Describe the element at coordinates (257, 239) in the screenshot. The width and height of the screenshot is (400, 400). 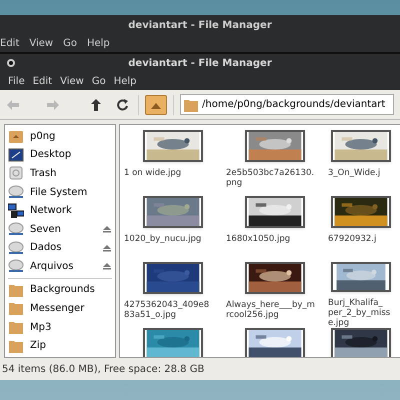
I see `file-name: 1680x1050.jpg` at that location.